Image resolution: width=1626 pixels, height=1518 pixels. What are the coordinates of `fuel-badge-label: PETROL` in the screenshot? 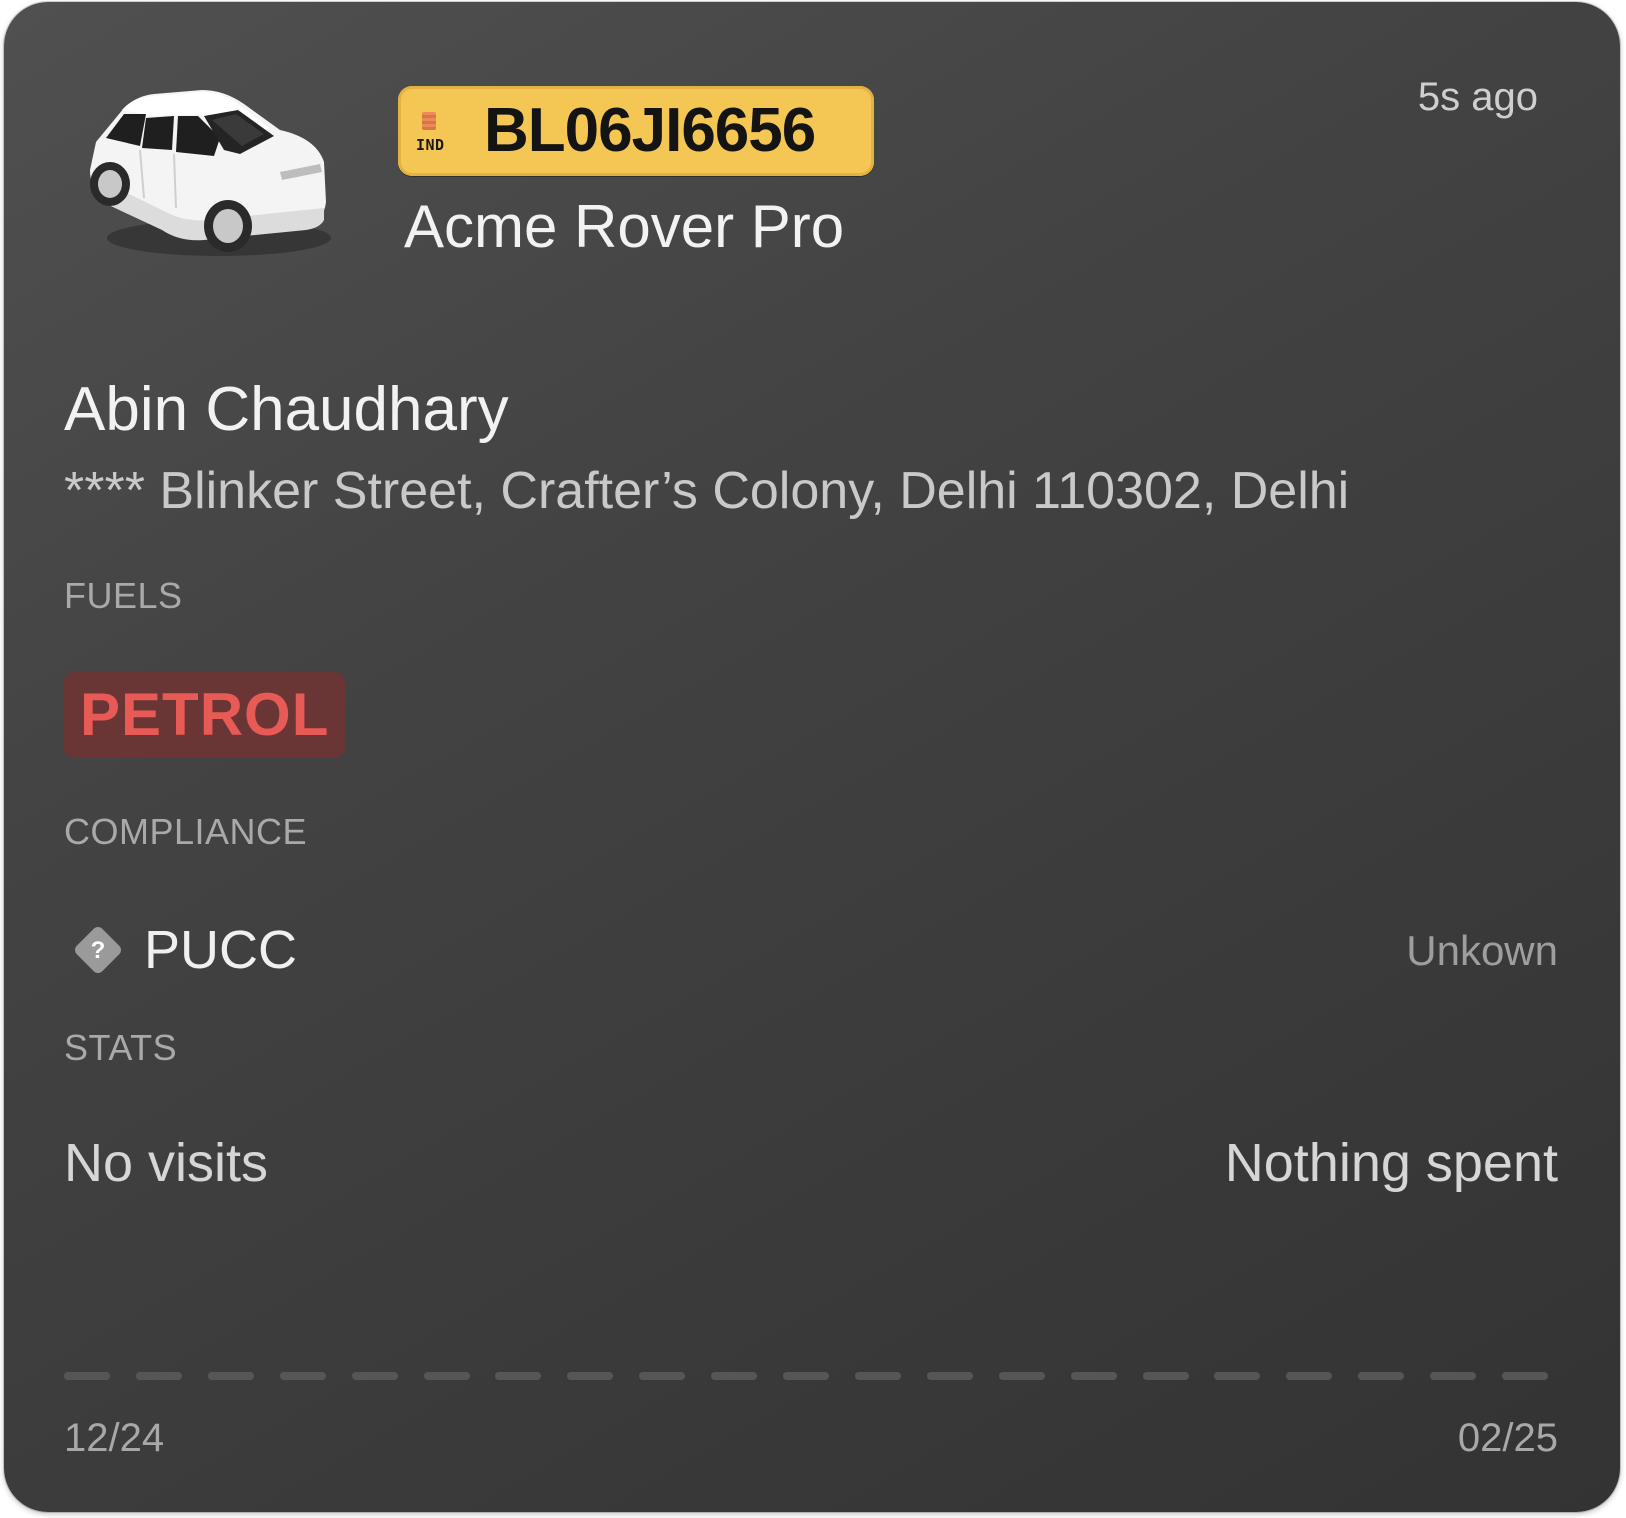 It's located at (205, 714).